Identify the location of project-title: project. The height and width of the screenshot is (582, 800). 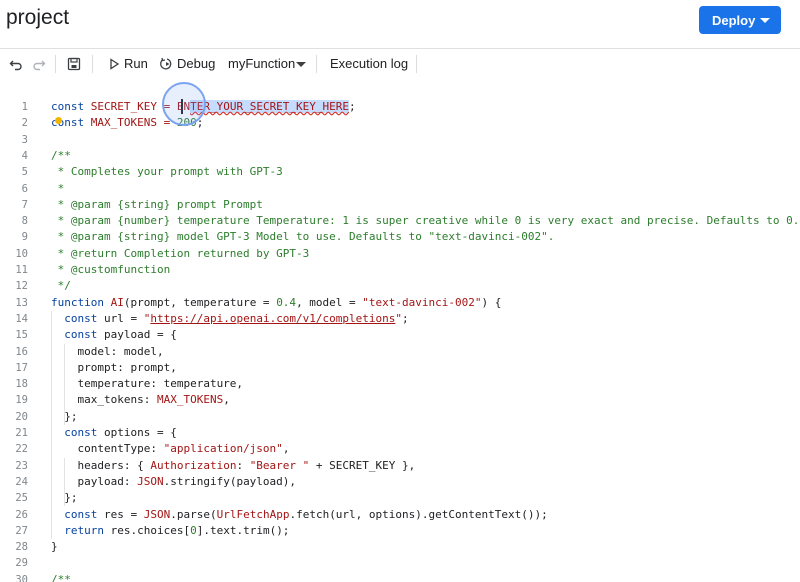
(38, 17).